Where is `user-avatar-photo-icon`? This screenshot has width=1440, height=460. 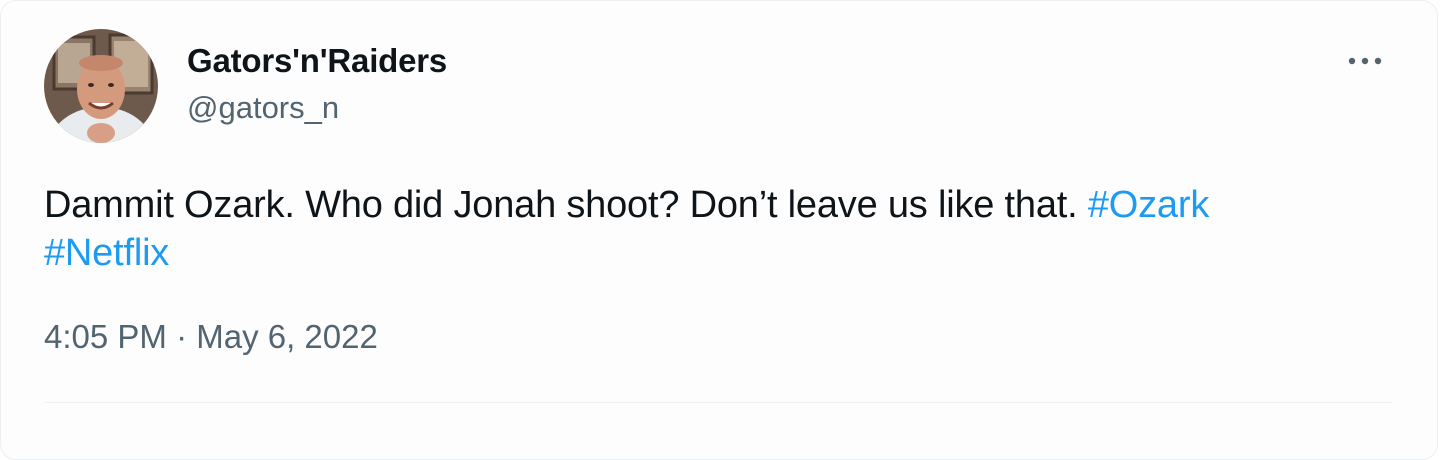 user-avatar-photo-icon is located at coordinates (101, 86).